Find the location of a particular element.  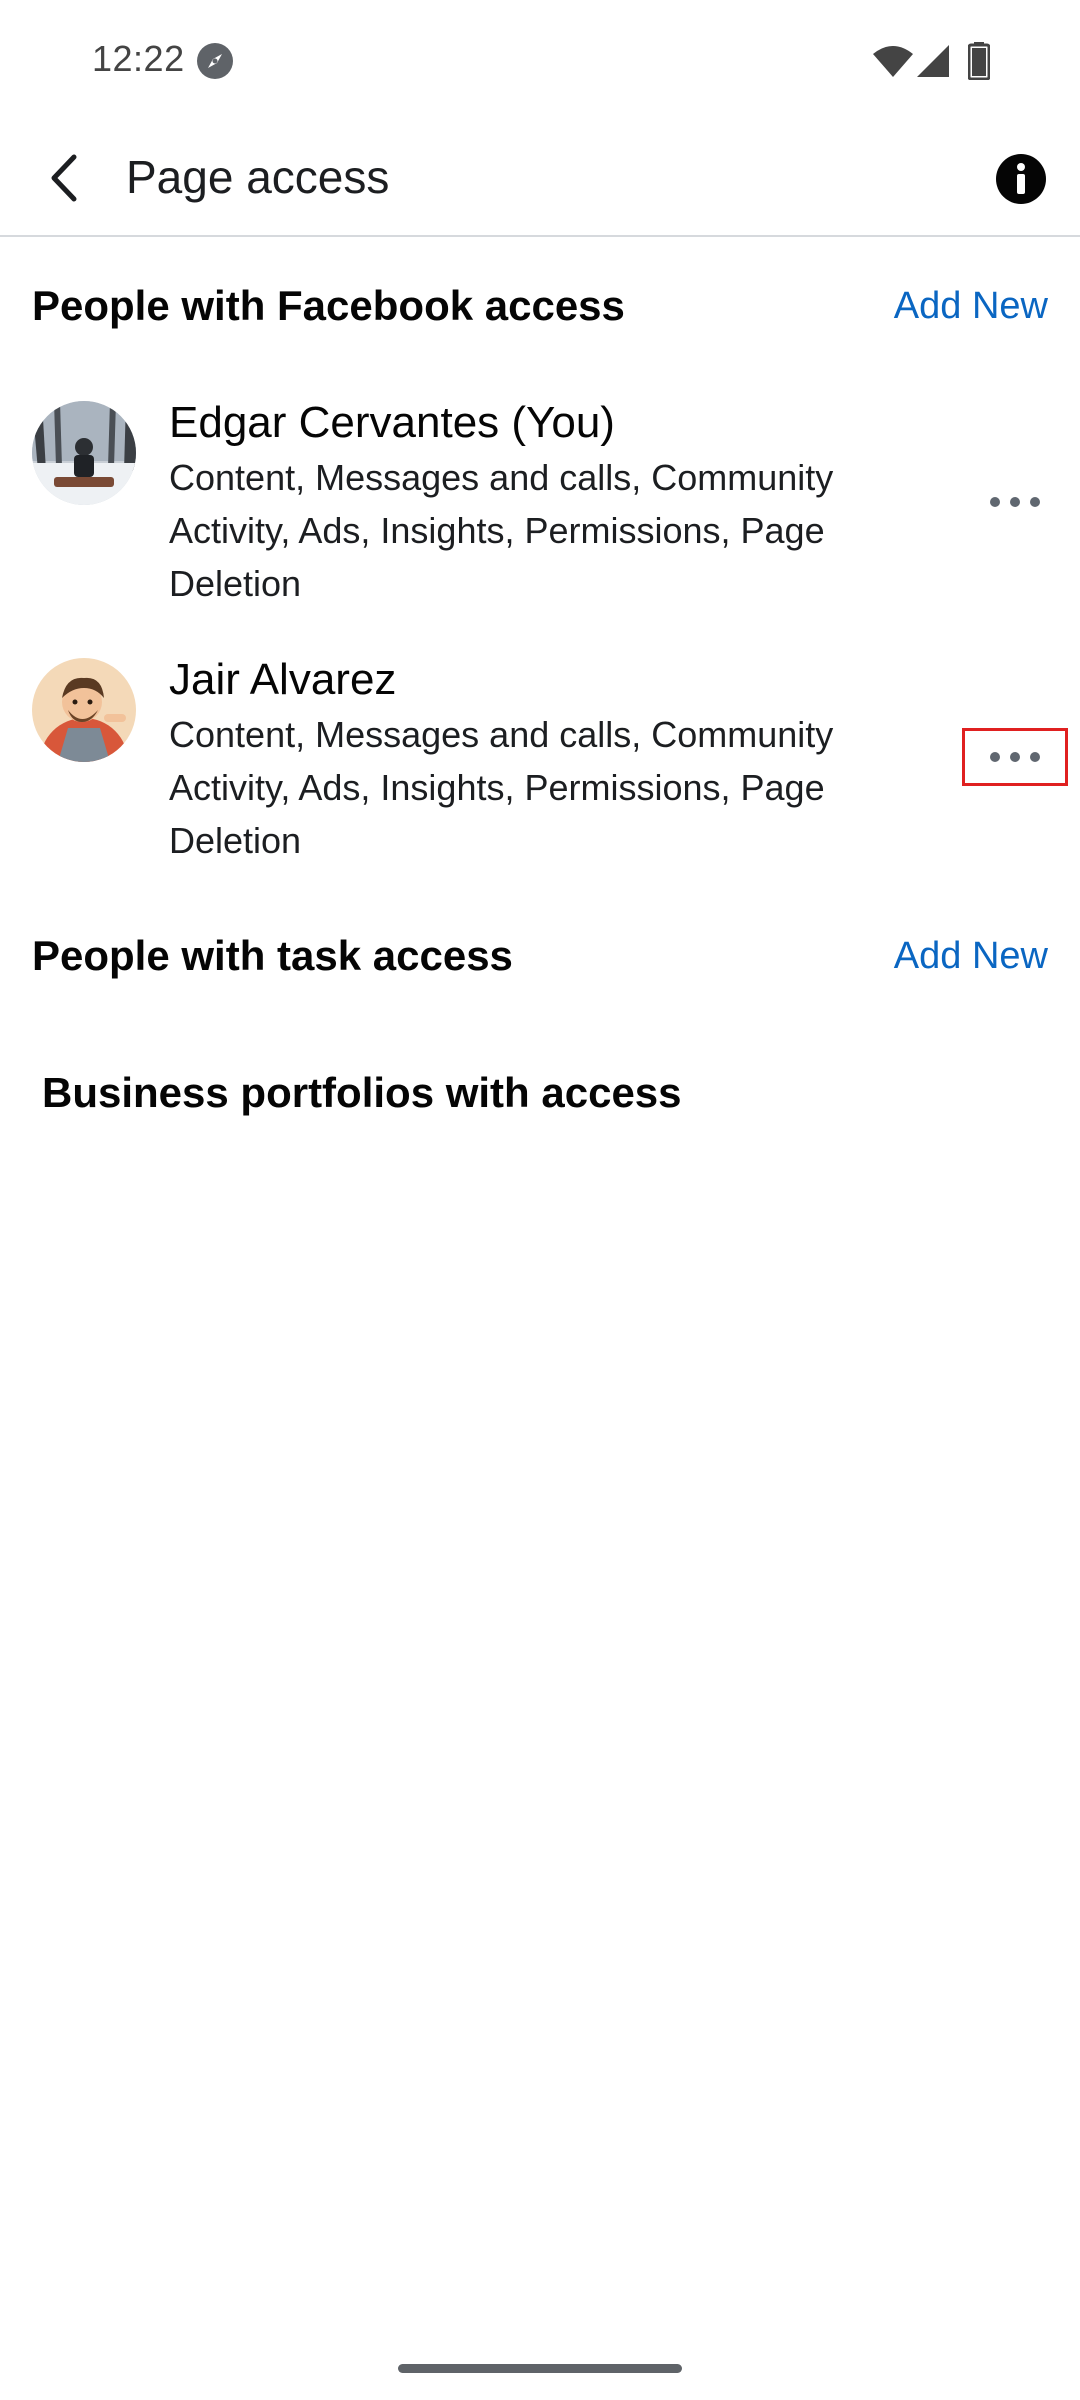

add-new-facebook-access-button: Add New is located at coordinates (971, 306).